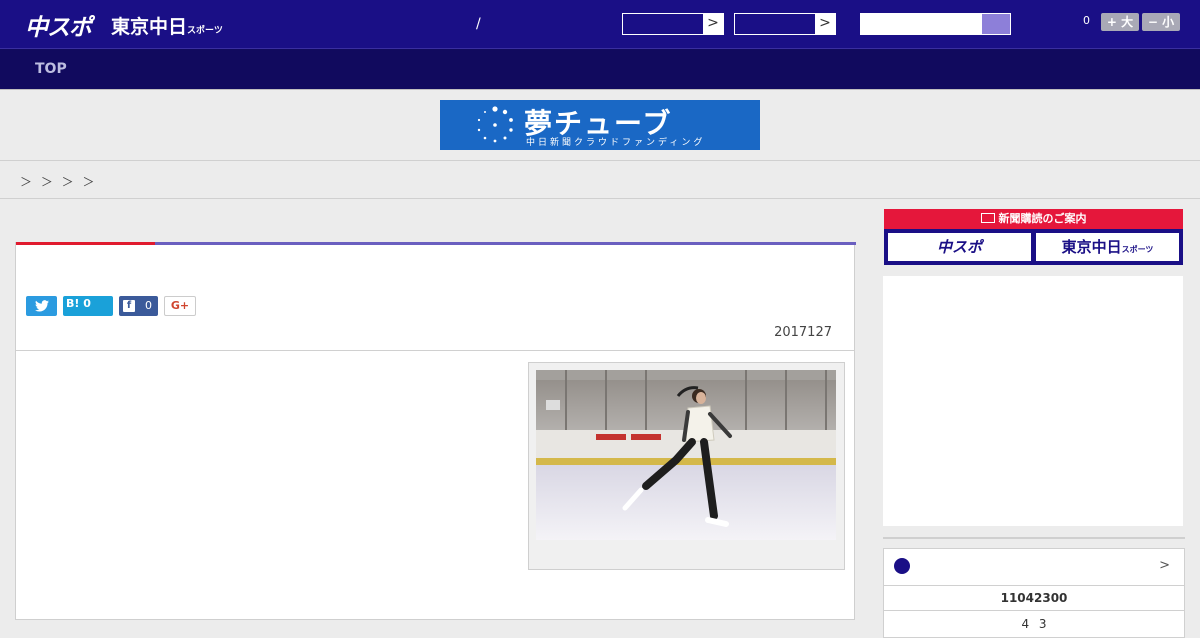 The height and width of the screenshot is (638, 1200). Describe the element at coordinates (1086, 20) in the screenshot. I see `comment-count: 0` at that location.